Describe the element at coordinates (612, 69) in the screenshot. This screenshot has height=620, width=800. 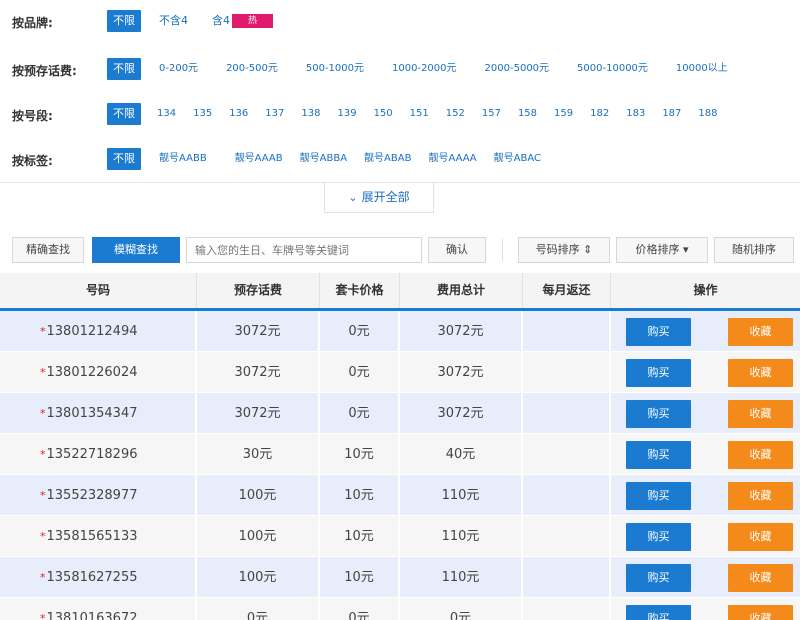
I see `filter-option: 5000-10000元` at that location.